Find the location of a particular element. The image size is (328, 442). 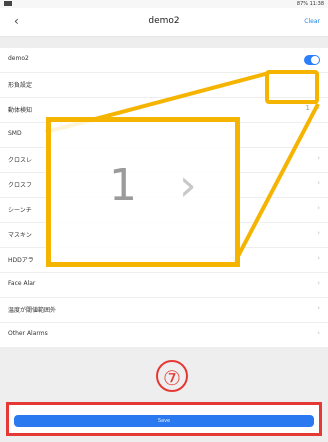

save-button: Save is located at coordinates (164, 421).